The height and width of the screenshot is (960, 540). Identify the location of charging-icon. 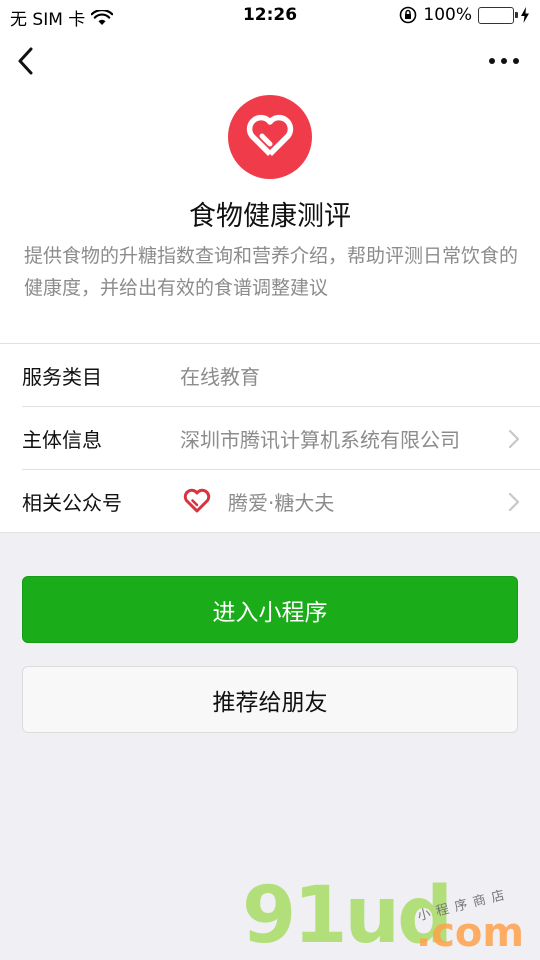
(525, 15).